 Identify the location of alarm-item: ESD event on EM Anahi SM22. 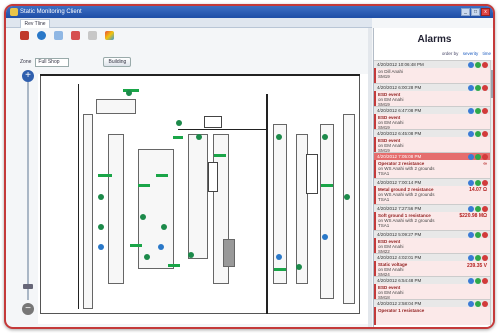
(432, 246).